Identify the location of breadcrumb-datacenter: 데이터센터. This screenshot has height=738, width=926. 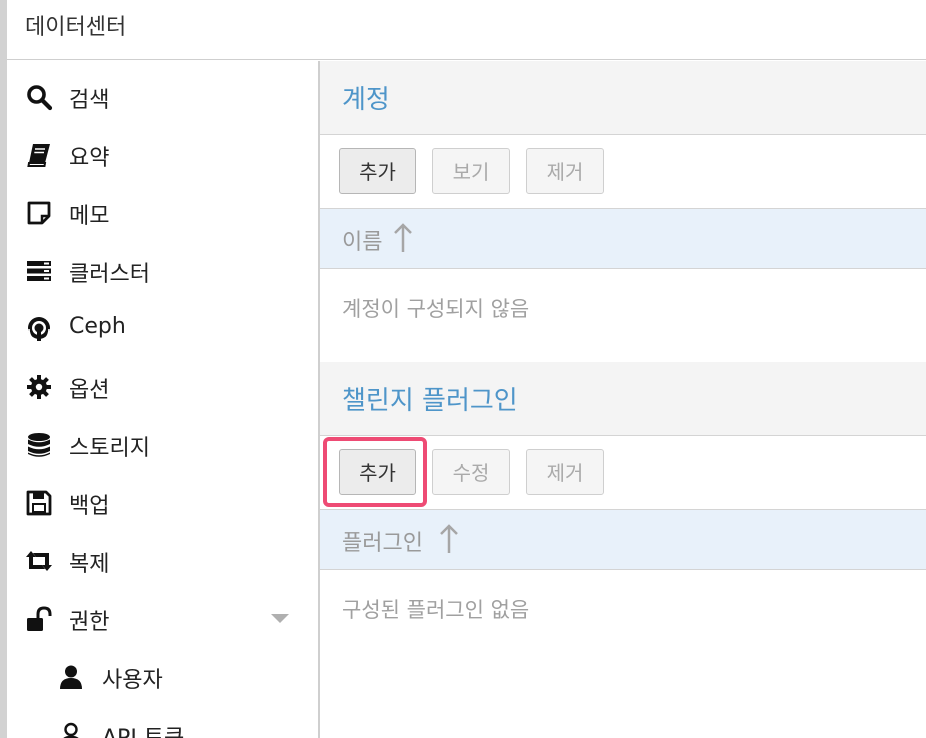
(76, 27).